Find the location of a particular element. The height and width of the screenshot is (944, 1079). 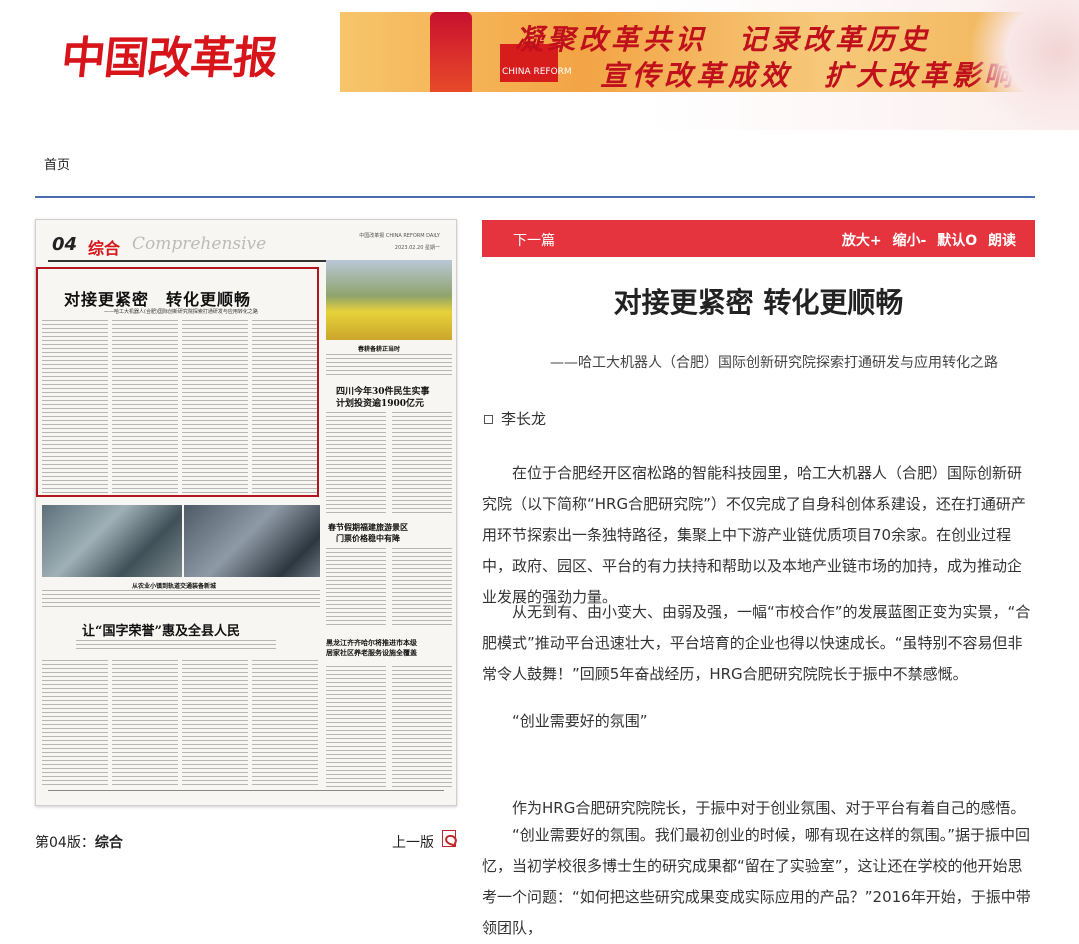

prev-page-link: 上一版 is located at coordinates (413, 842).